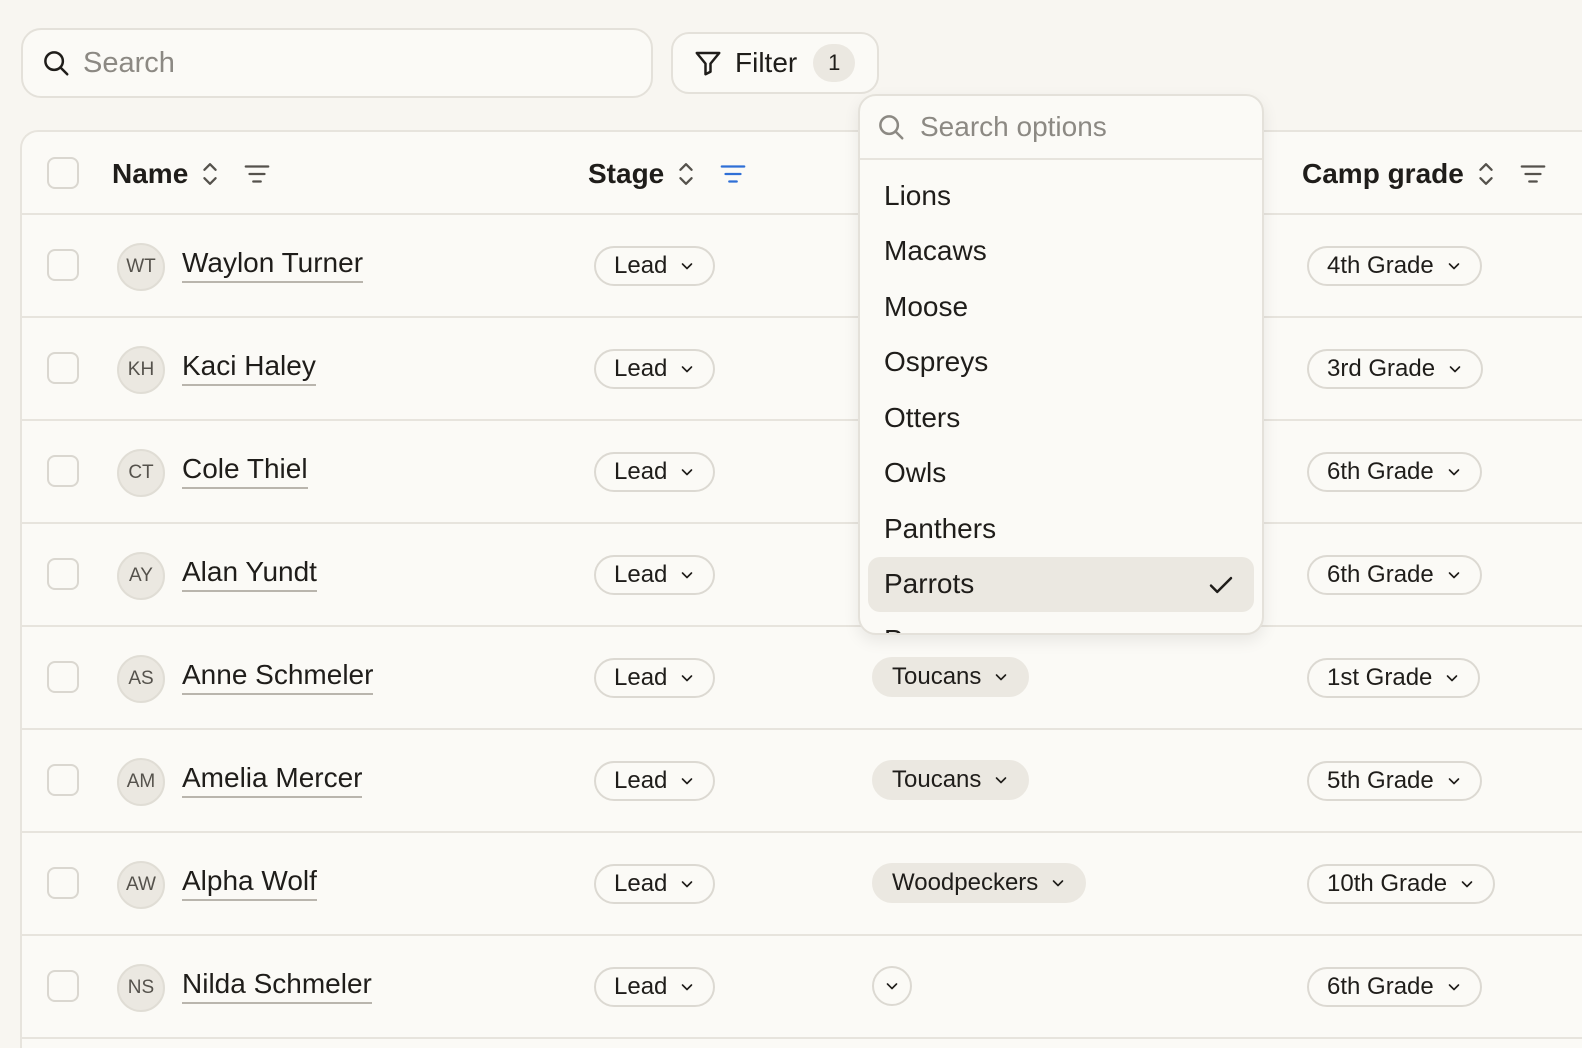  What do you see at coordinates (1401, 884) in the screenshot?
I see `grade-select: 10th Grade` at bounding box center [1401, 884].